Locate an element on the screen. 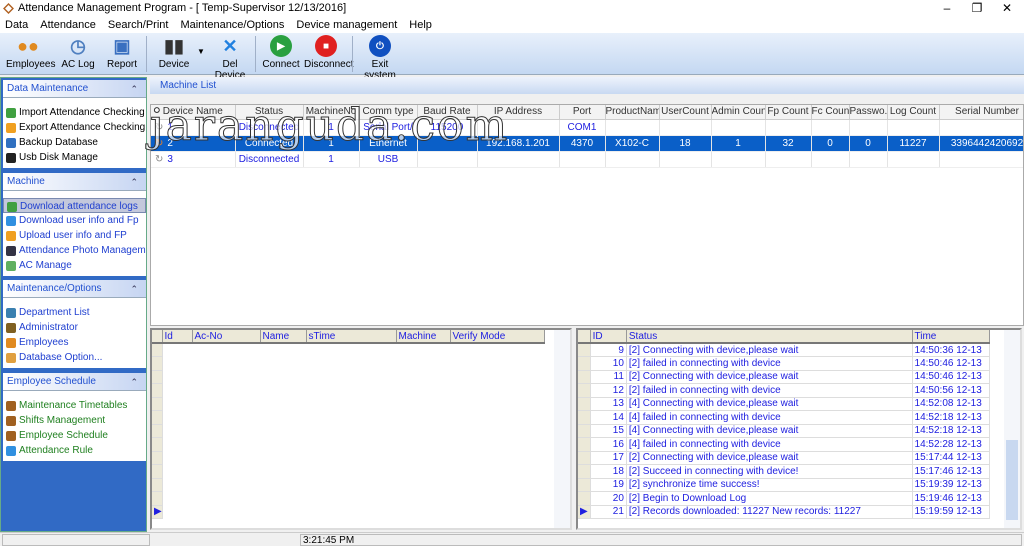  sidebar-item-label: Administrator is located at coordinates (48, 327).